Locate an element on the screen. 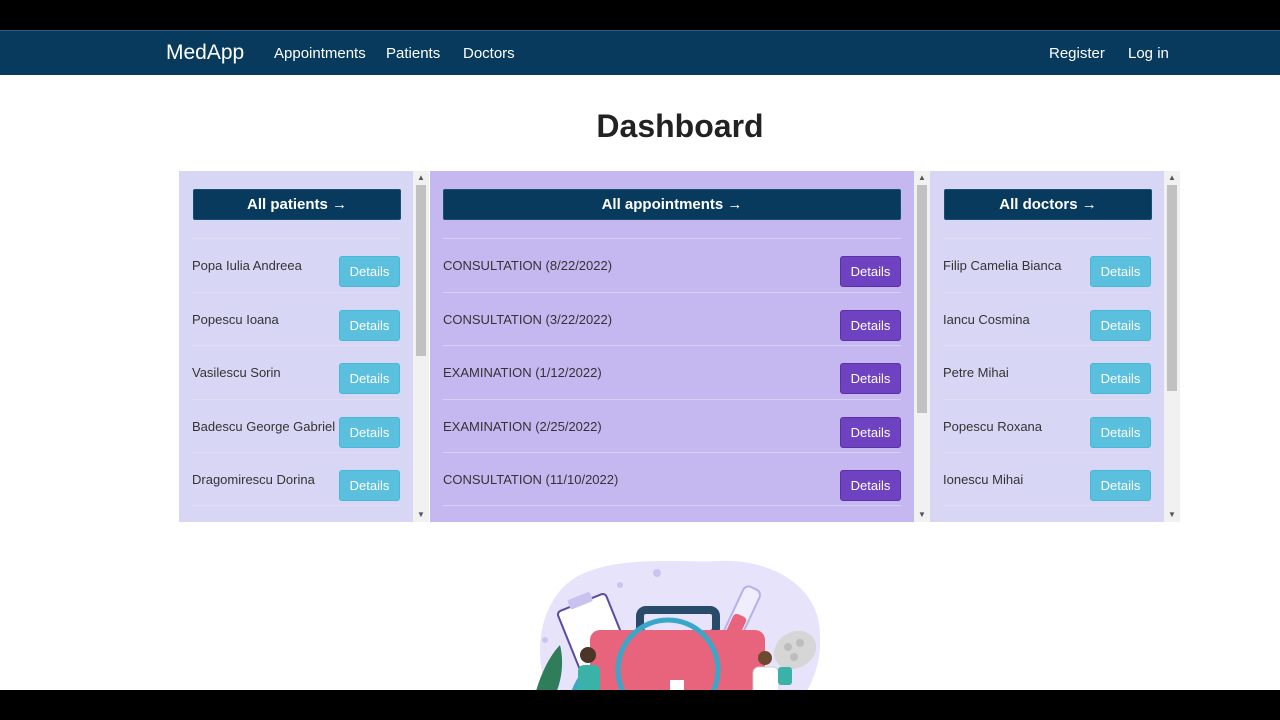 Image resolution: width=1280 pixels, height=720 pixels. list-item: Popa Iulia Andreea Details is located at coordinates (296, 265).